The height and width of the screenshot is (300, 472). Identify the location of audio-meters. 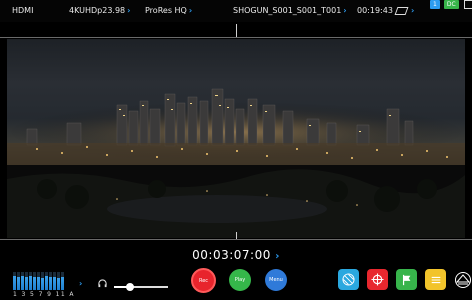
(38, 281).